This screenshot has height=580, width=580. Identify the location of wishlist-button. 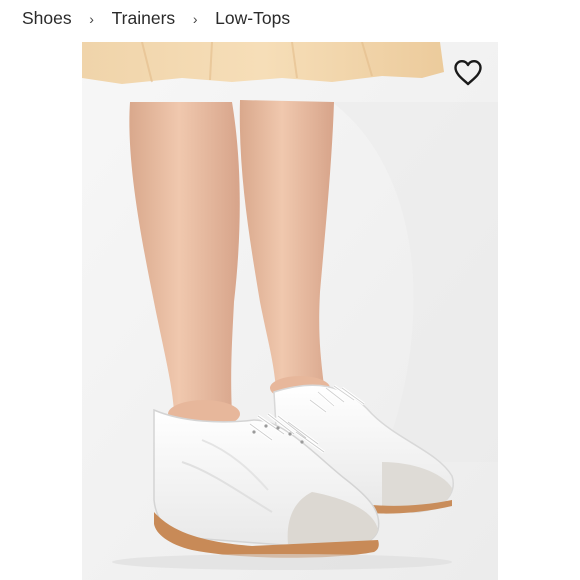
(468, 72).